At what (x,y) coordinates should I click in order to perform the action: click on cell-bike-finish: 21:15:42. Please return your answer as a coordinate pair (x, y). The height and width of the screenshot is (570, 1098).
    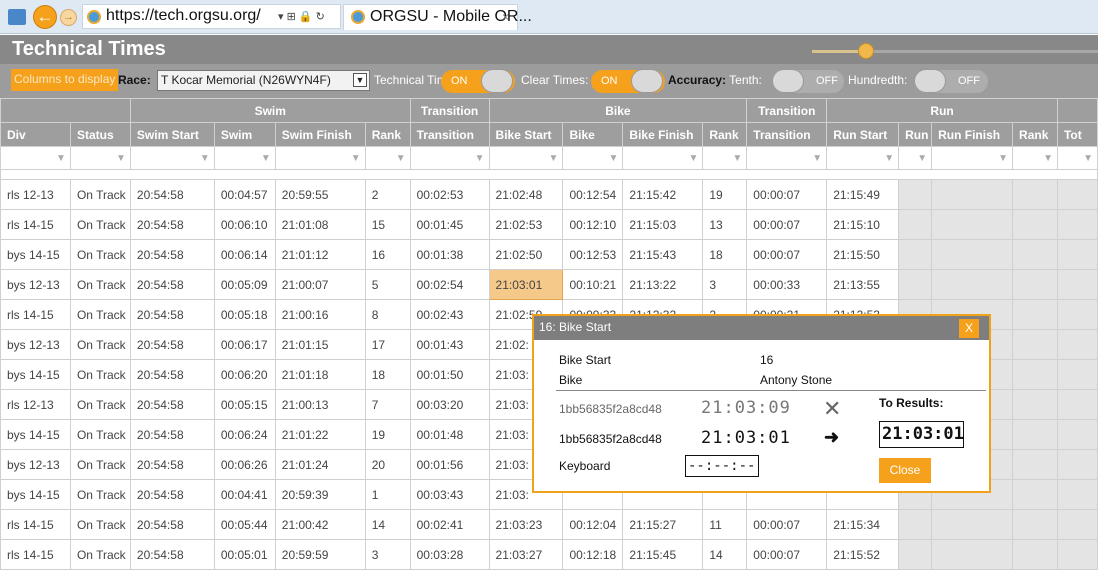
    Looking at the image, I should click on (663, 194).